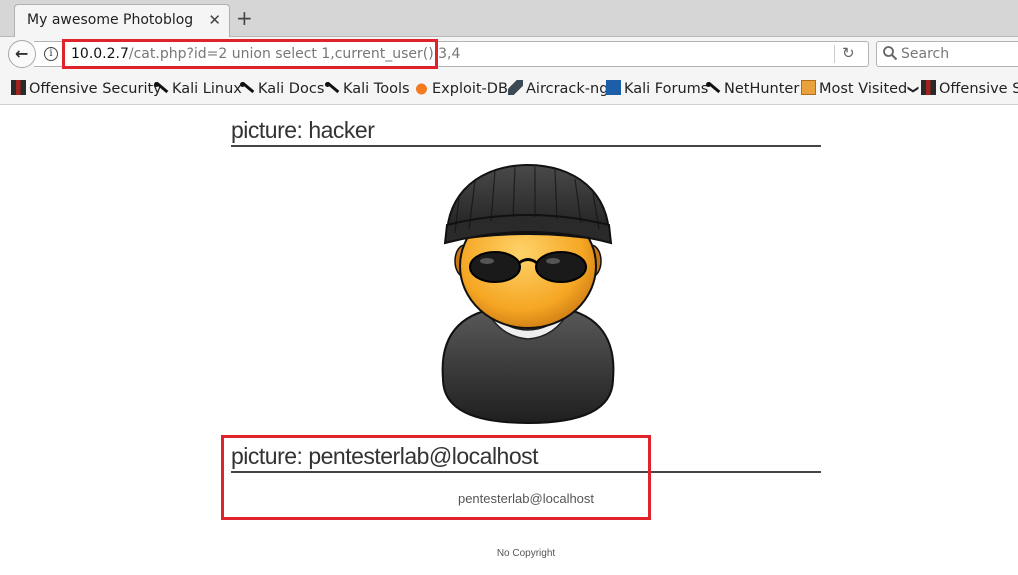 Image resolution: width=1018 pixels, height=575 pixels. Describe the element at coordinates (526, 553) in the screenshot. I see `footer-text: No Copyright` at that location.